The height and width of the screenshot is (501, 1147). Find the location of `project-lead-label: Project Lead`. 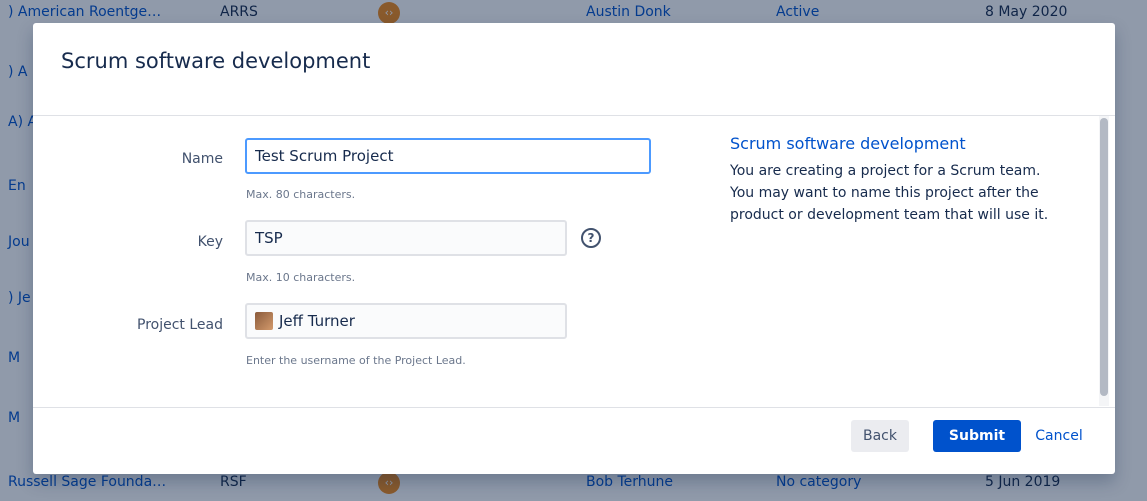

project-lead-label: Project Lead is located at coordinates (180, 325).